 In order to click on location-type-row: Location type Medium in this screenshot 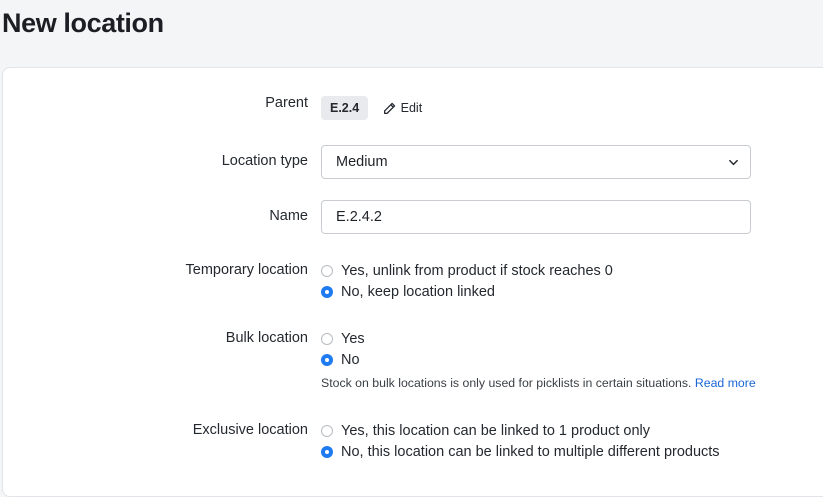, I will do `click(413, 162)`.